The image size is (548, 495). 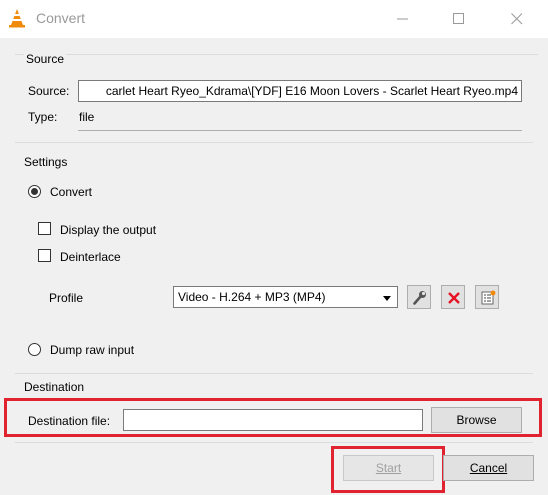 What do you see at coordinates (34, 349) in the screenshot?
I see `dump-raw-radio` at bounding box center [34, 349].